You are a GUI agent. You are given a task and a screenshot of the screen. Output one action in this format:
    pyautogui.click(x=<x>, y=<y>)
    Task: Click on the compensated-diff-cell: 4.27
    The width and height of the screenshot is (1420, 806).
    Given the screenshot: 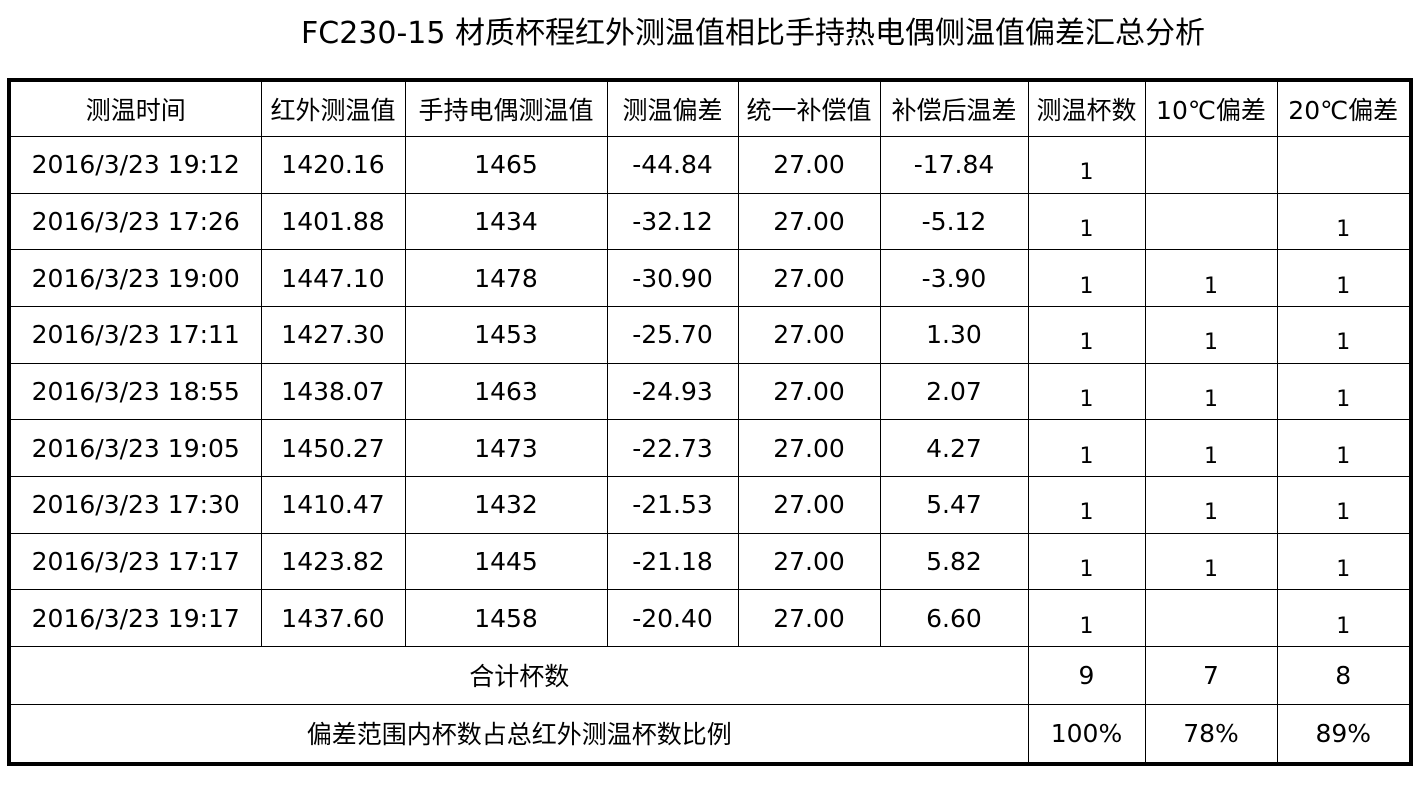 What is the action you would take?
    pyautogui.click(x=954, y=448)
    